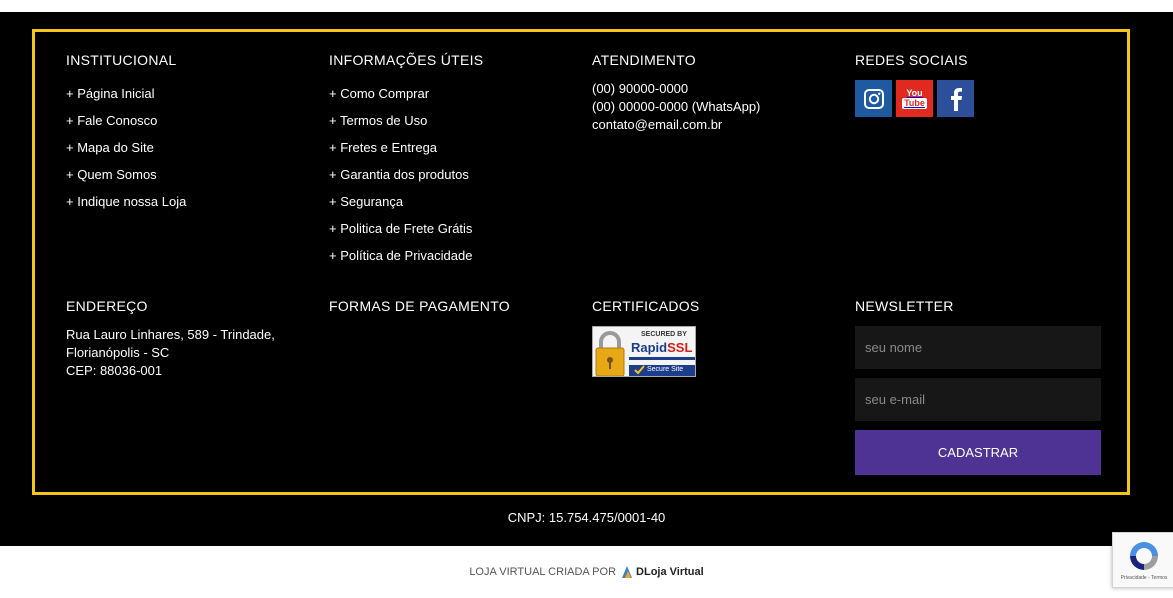 This screenshot has height=598, width=1173. What do you see at coordinates (399, 174) in the screenshot?
I see `link-garantia-dos-produtos: + Garantia dos produtos` at bounding box center [399, 174].